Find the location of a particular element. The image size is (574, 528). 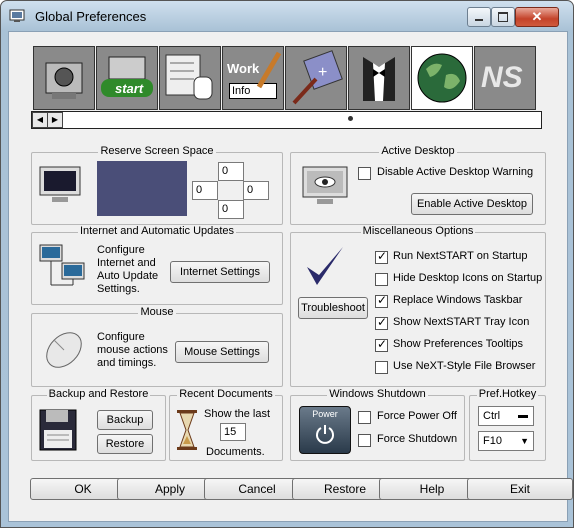

ns-label: NS is located at coordinates (502, 77).